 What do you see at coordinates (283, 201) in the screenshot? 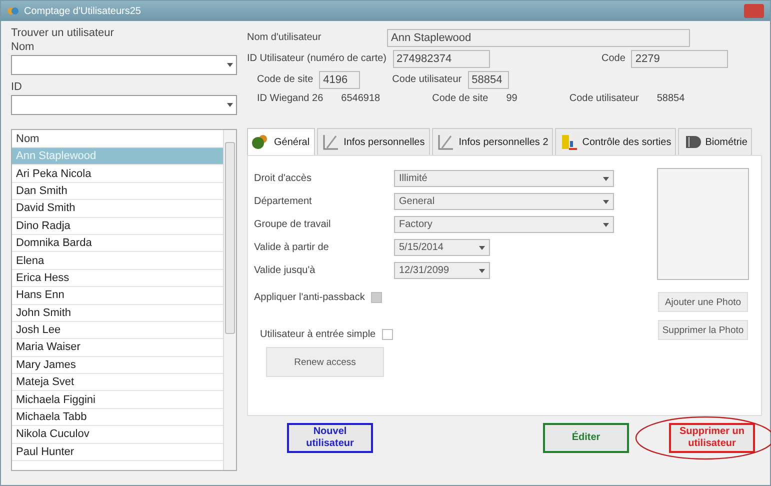
I see `field-label: Département` at bounding box center [283, 201].